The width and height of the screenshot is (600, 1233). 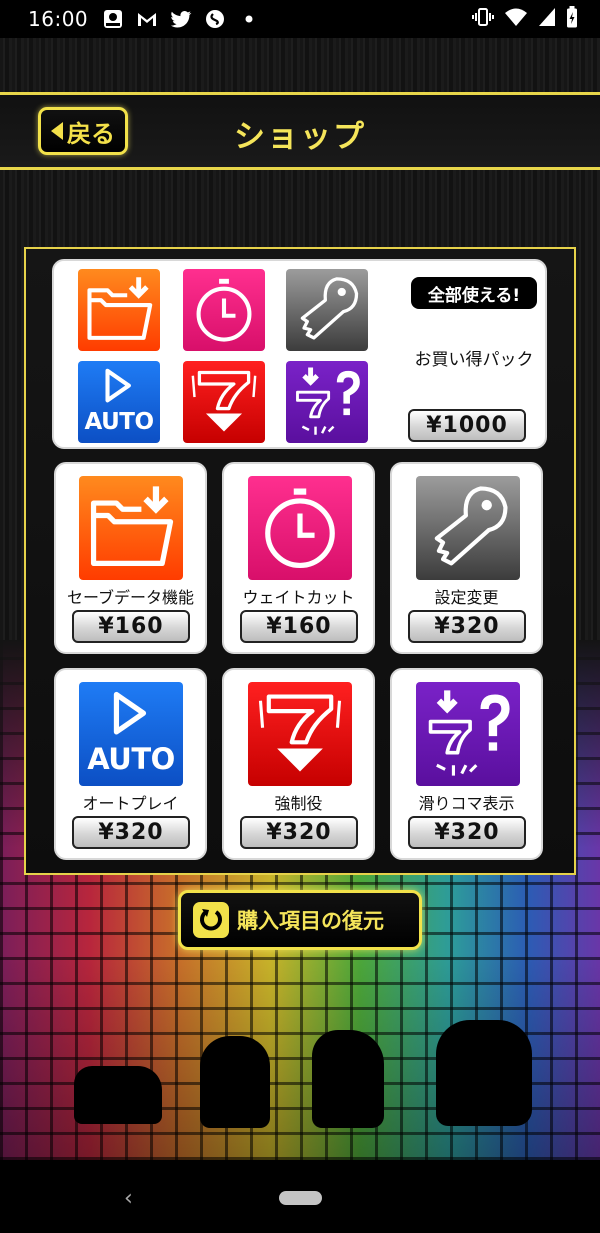 I want to click on gmail-icon, so click(x=147, y=19).